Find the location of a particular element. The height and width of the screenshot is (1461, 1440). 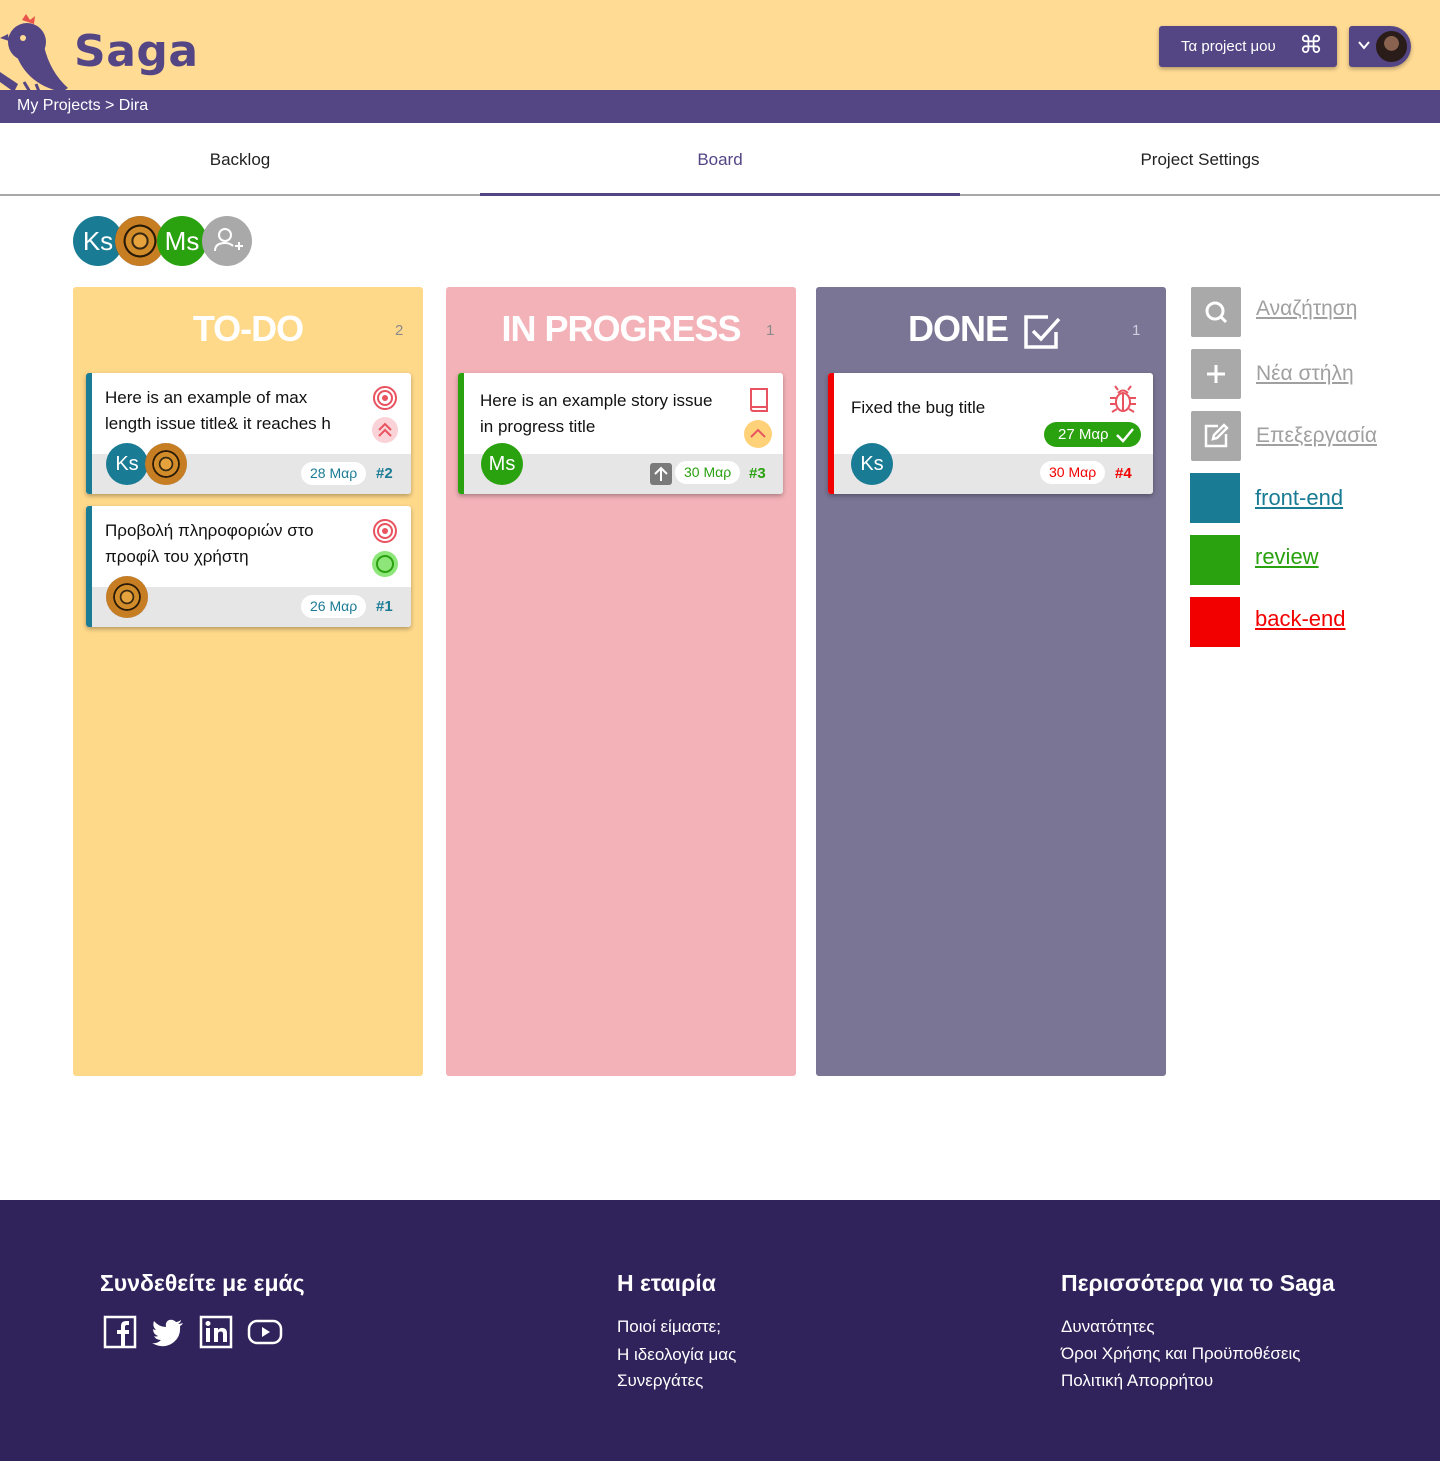

checkbox-checked-icon is located at coordinates (1042, 332).